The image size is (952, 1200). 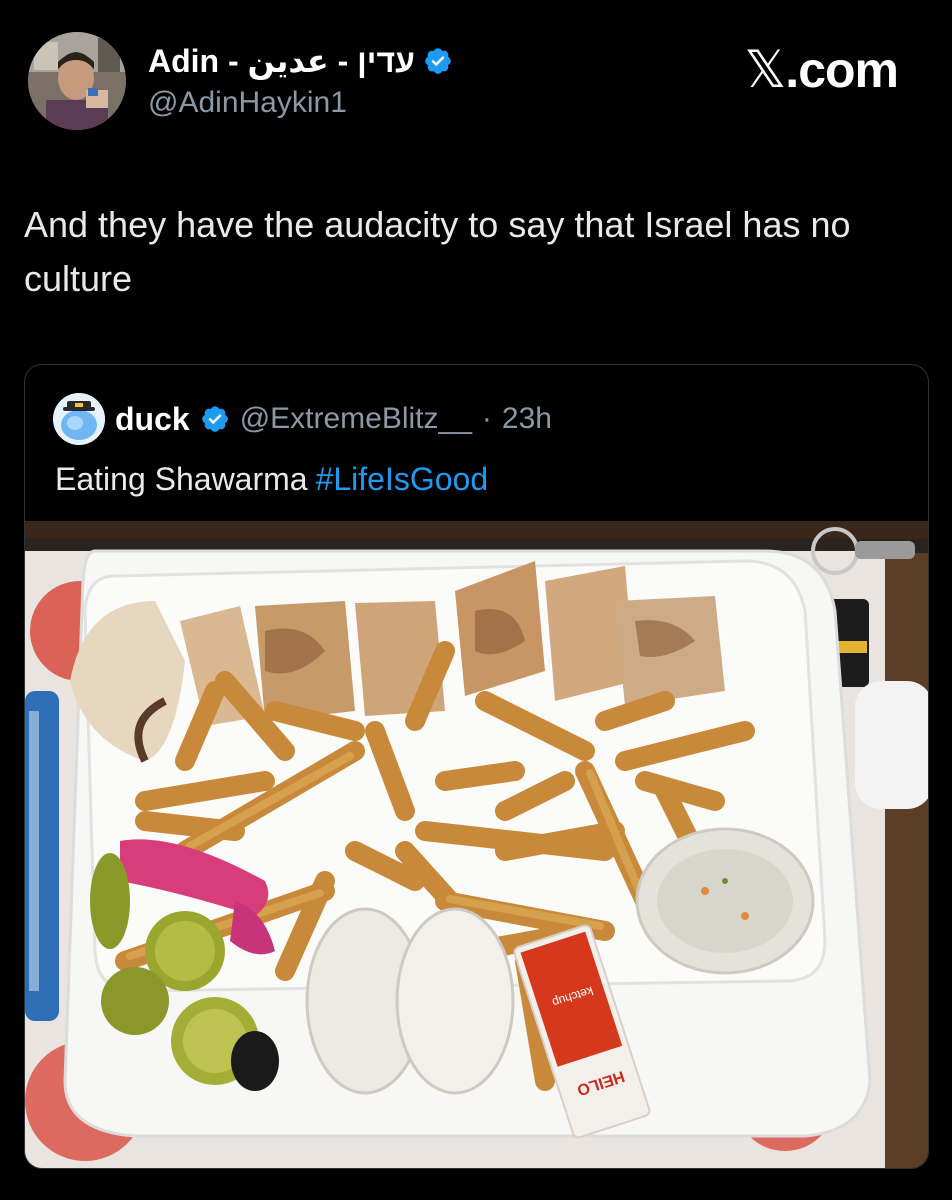 What do you see at coordinates (842, 70) in the screenshot?
I see `brand-suffix: .com` at bounding box center [842, 70].